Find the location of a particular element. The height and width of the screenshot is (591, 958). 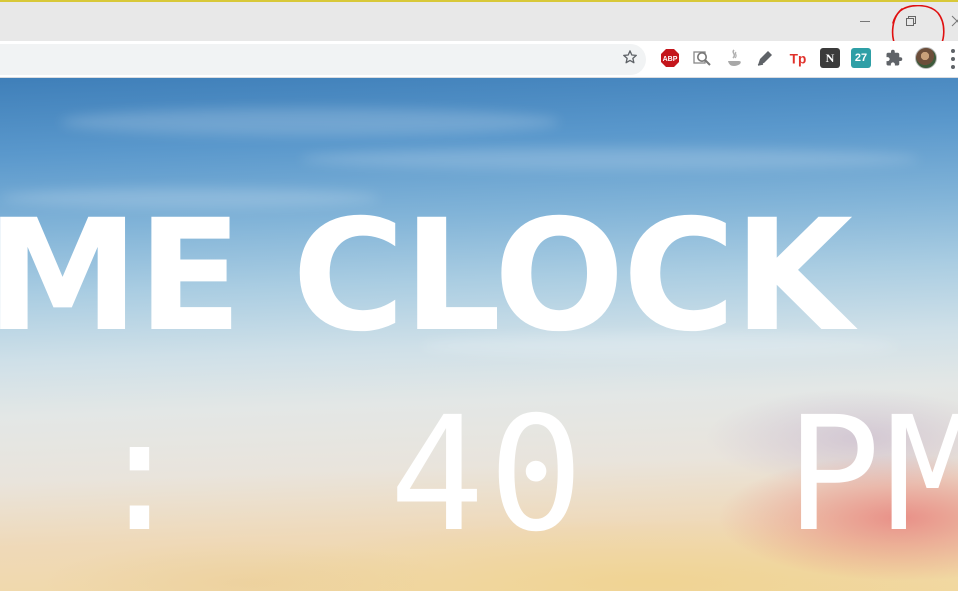

adblock-plus-label: ABP is located at coordinates (670, 59).